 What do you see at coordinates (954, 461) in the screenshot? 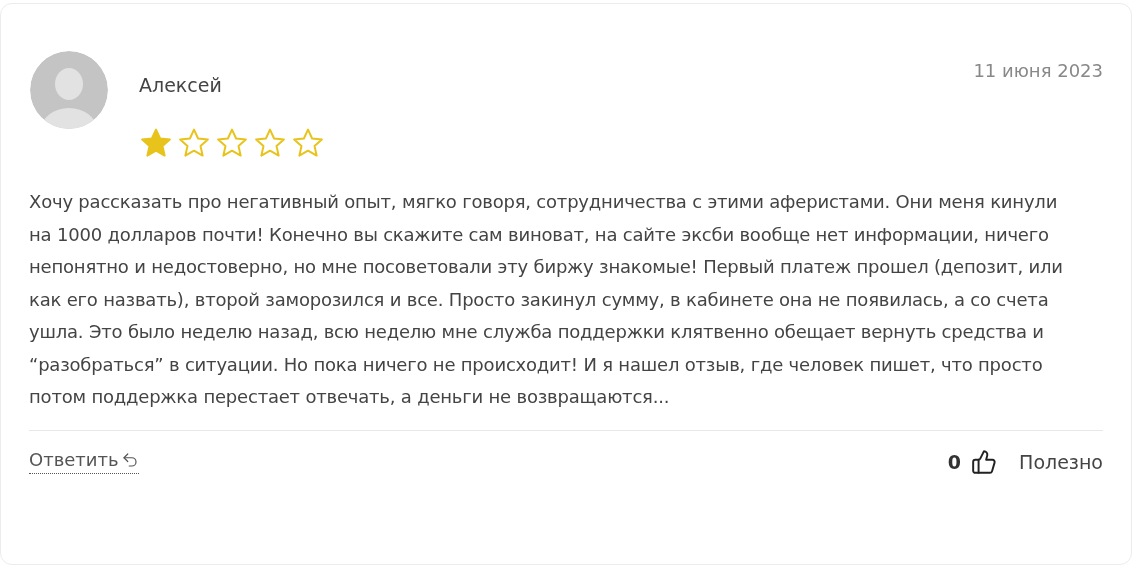
I see `like-count: 0` at bounding box center [954, 461].